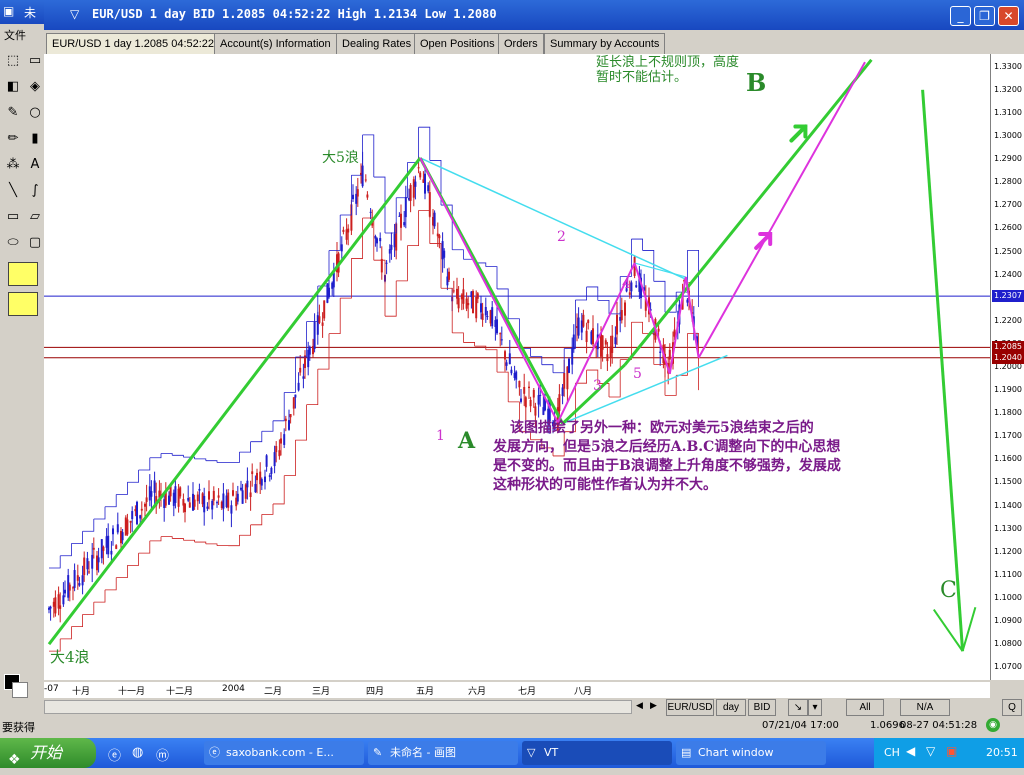 Image resolution: width=1024 pixels, height=775 pixels. I want to click on fill-icon: ◈, so click(35, 87).